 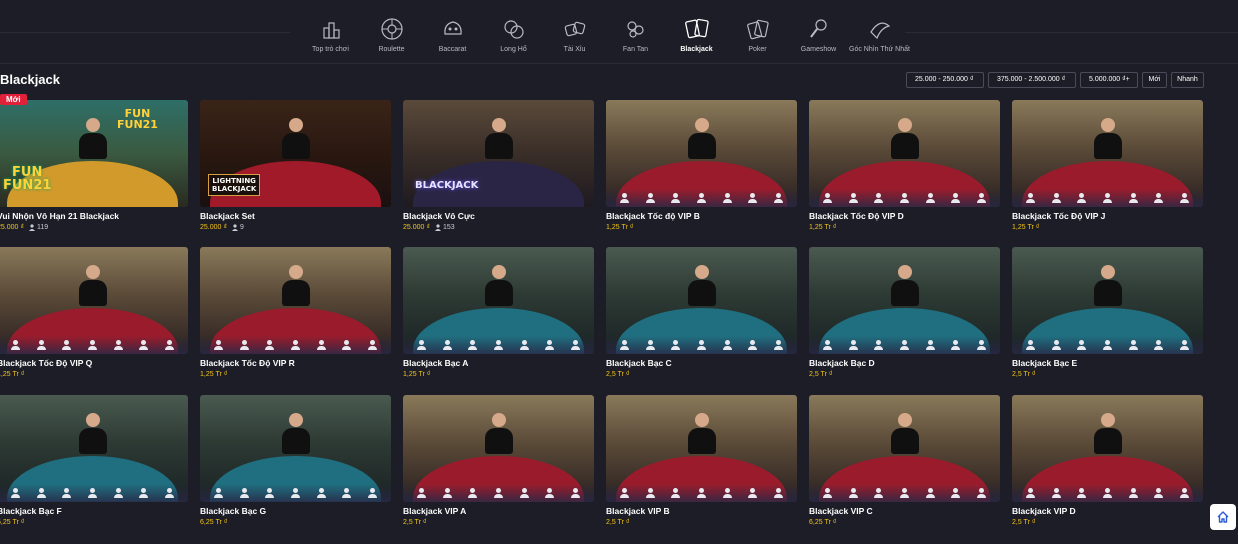 I want to click on nav-item-baccarat: Baccarat, so click(x=452, y=40).